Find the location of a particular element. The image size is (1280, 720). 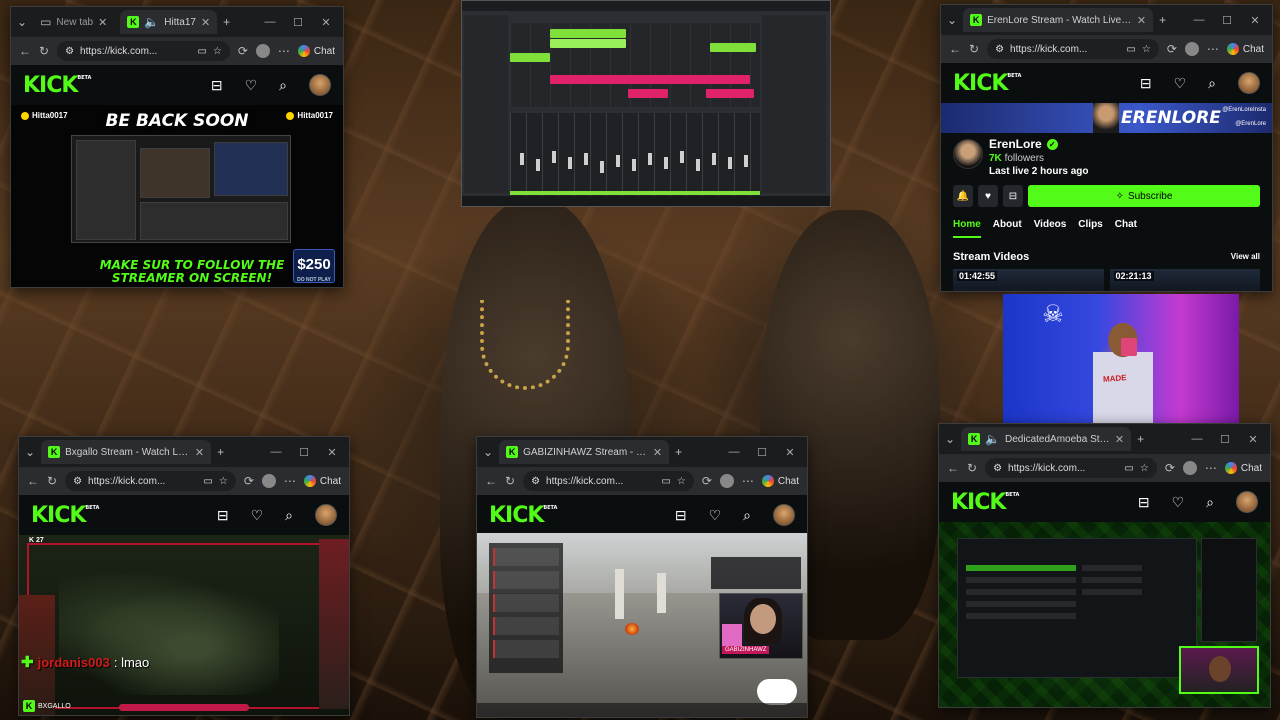

daw-inspector-panel is located at coordinates (794, 104).